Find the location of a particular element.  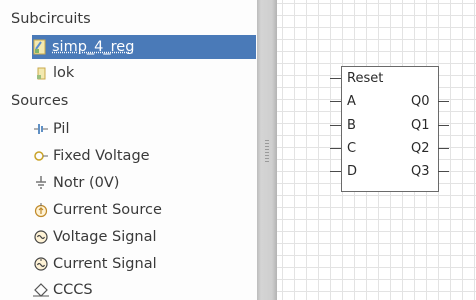

tree-item-label: lok is located at coordinates (64, 73).